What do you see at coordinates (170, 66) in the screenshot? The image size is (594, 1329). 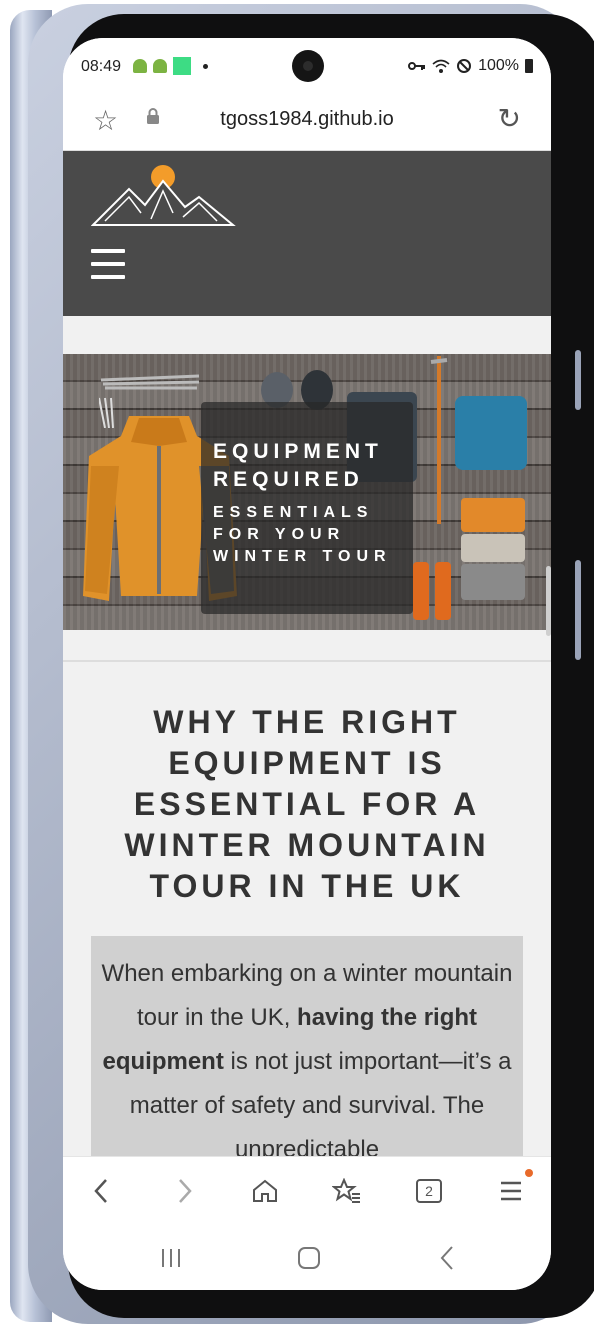 I see `notification-icons` at bounding box center [170, 66].